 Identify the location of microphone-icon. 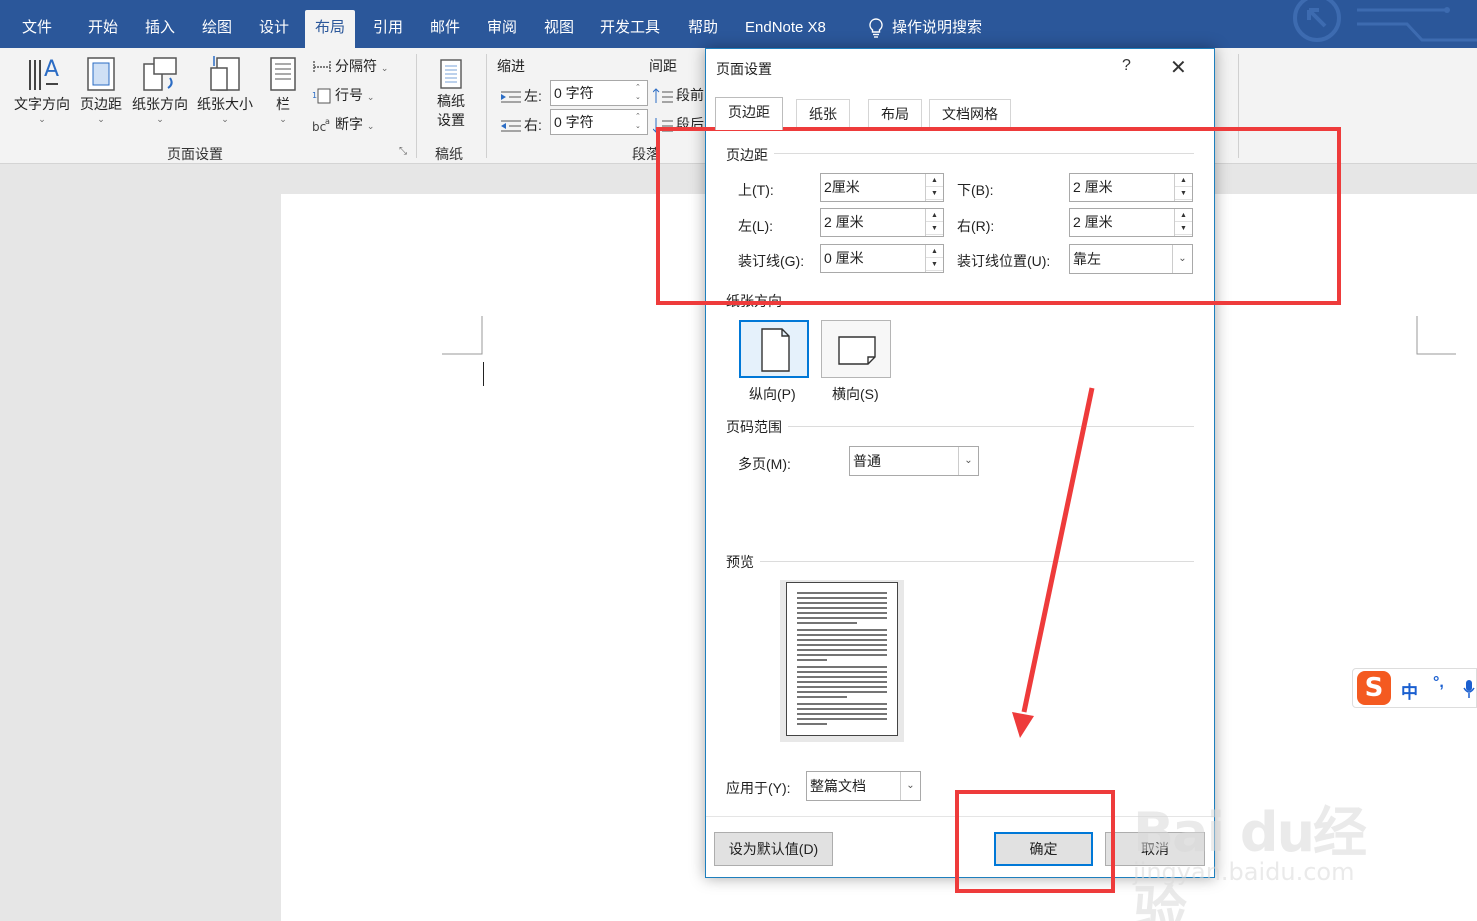
(1469, 689).